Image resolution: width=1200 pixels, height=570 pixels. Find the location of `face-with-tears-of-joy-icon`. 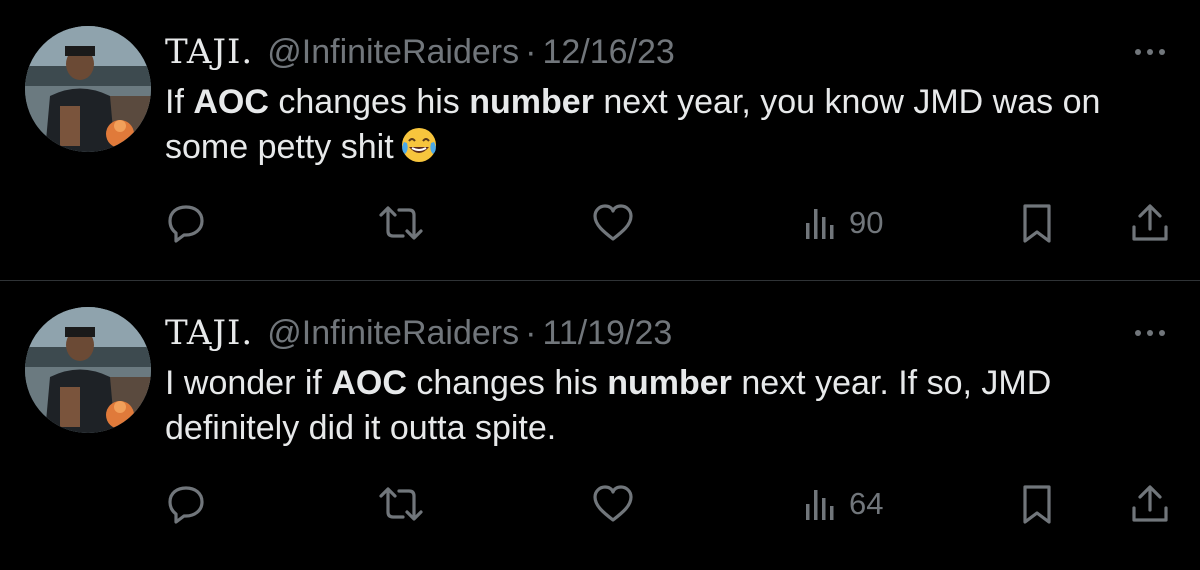

face-with-tears-of-joy-icon is located at coordinates (419, 145).